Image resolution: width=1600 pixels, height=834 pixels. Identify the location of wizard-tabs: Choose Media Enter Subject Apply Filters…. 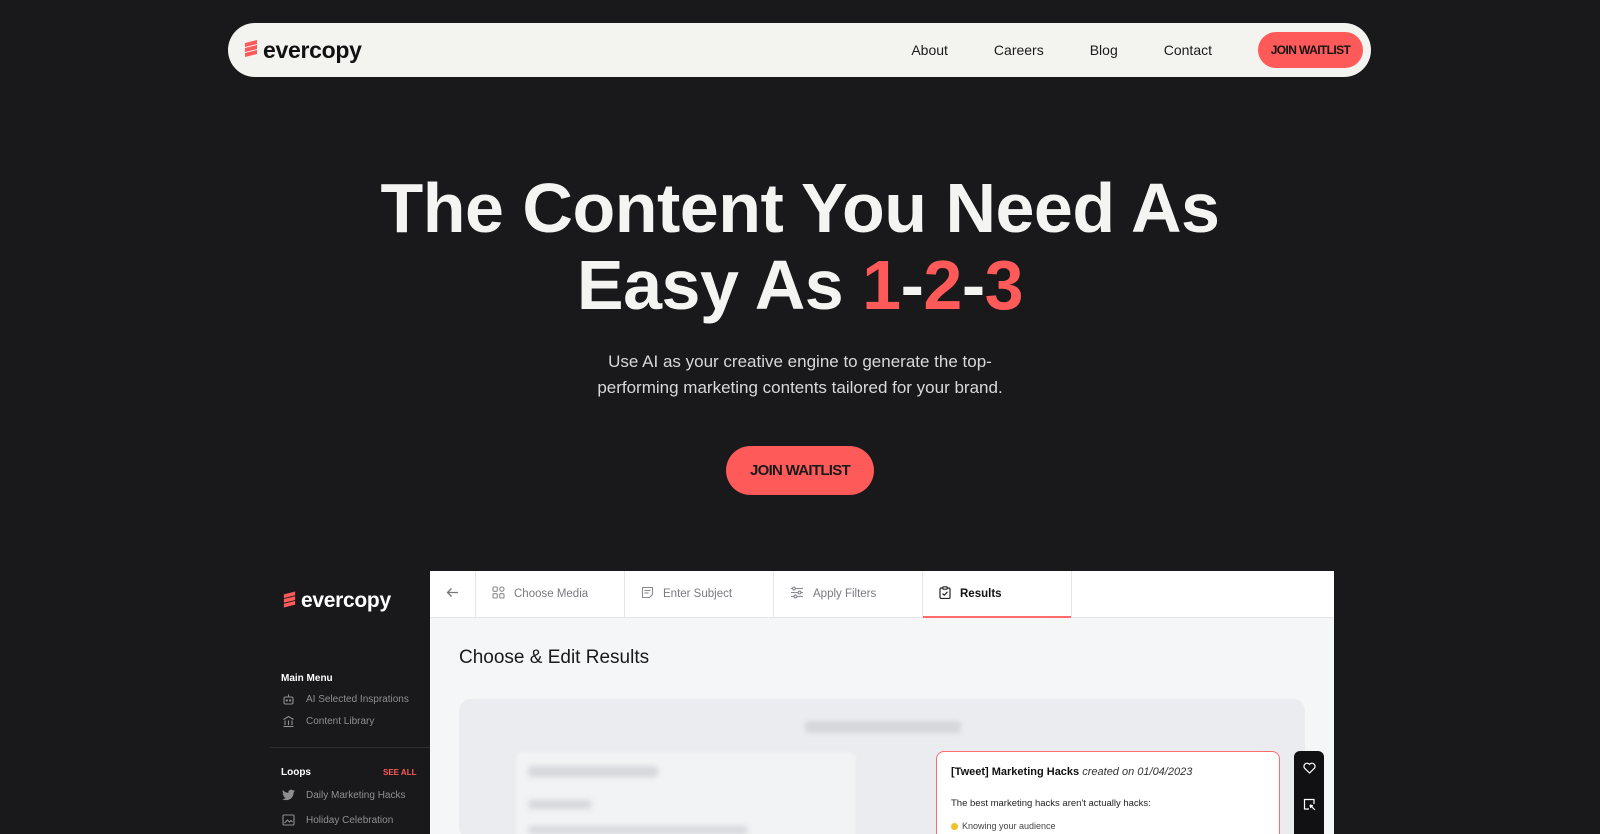
(882, 594).